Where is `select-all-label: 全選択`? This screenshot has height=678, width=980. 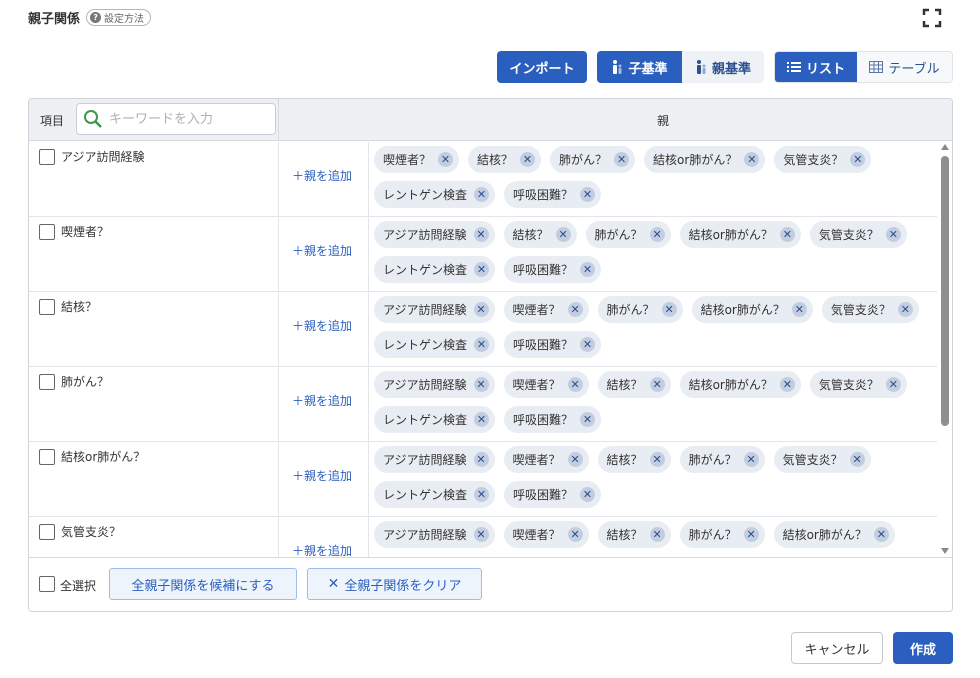 select-all-label: 全選択 is located at coordinates (78, 586).